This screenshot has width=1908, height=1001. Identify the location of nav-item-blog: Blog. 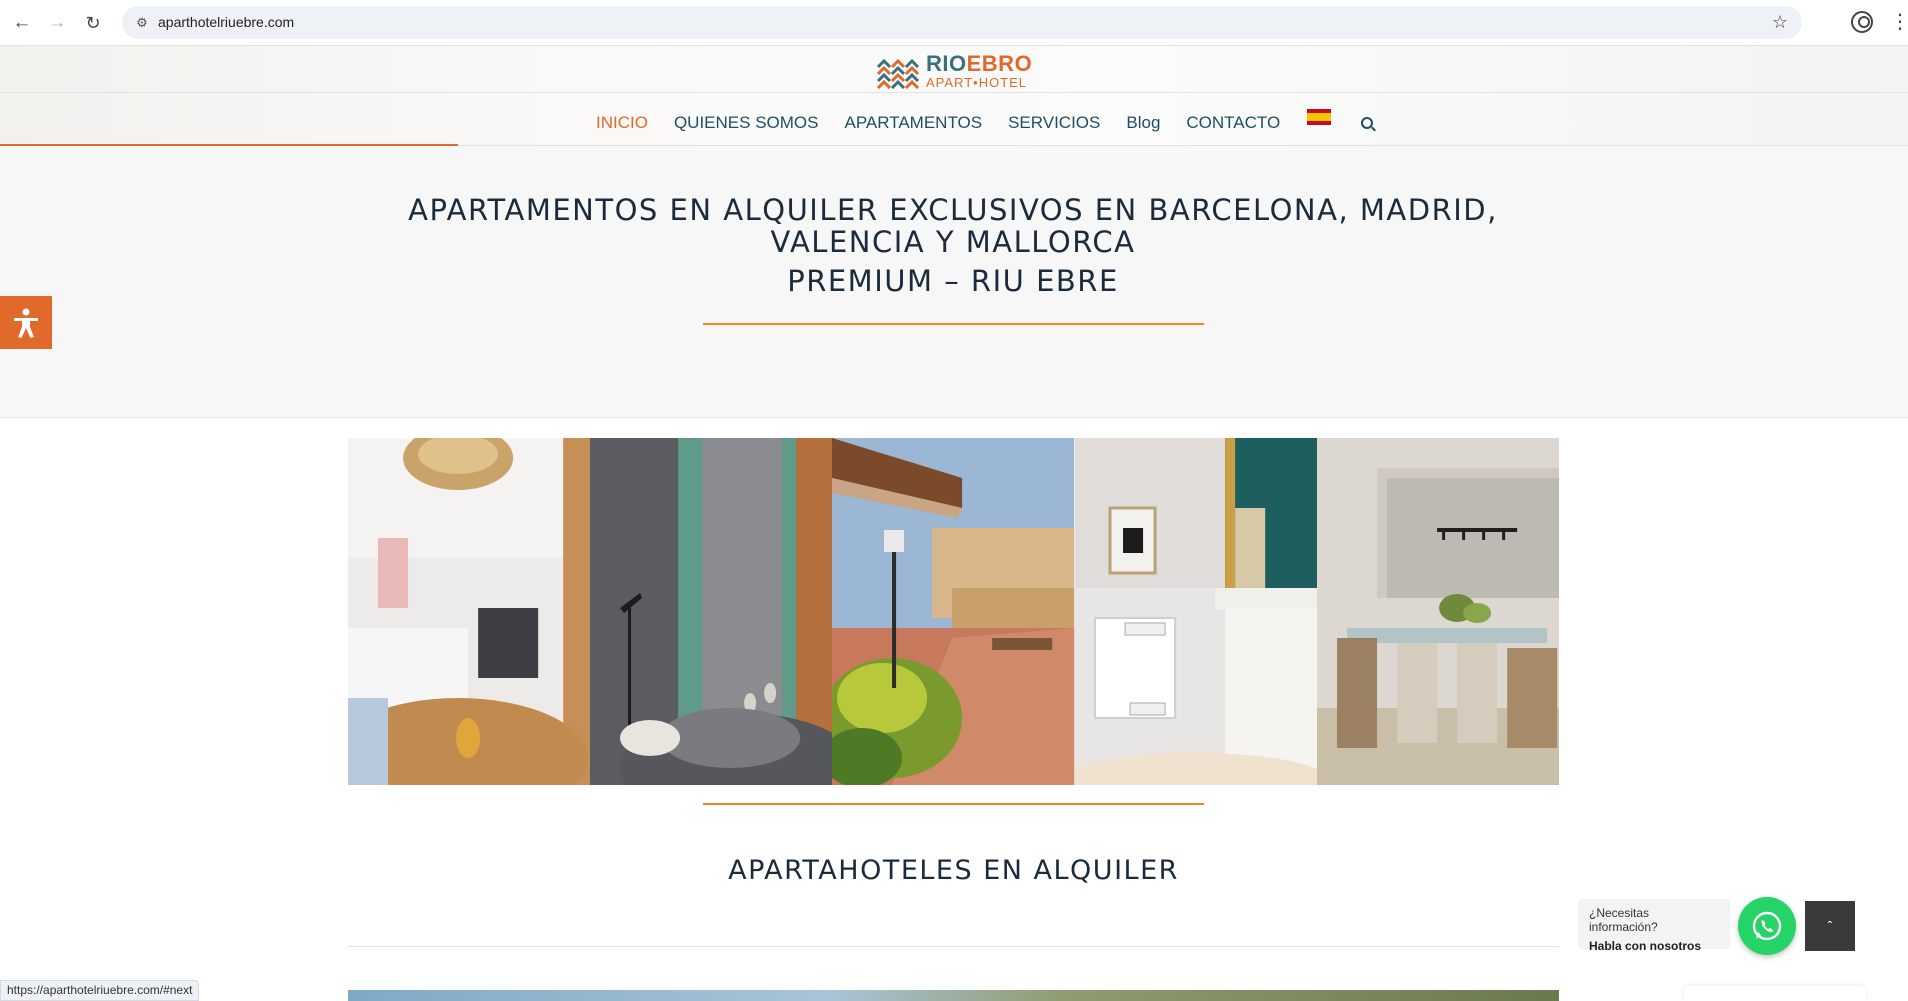
(1143, 123).